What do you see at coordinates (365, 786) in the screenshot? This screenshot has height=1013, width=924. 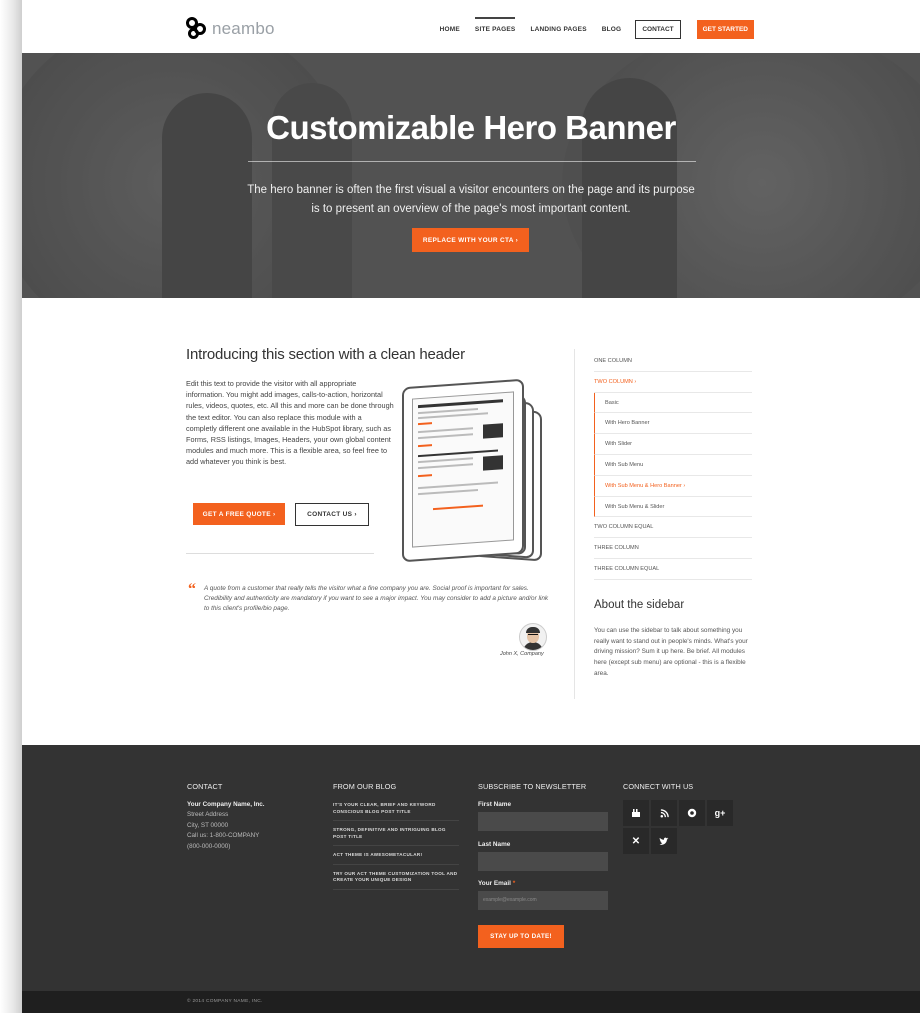 I see `footer-blog-heading: FROM OUR BLOG` at bounding box center [365, 786].